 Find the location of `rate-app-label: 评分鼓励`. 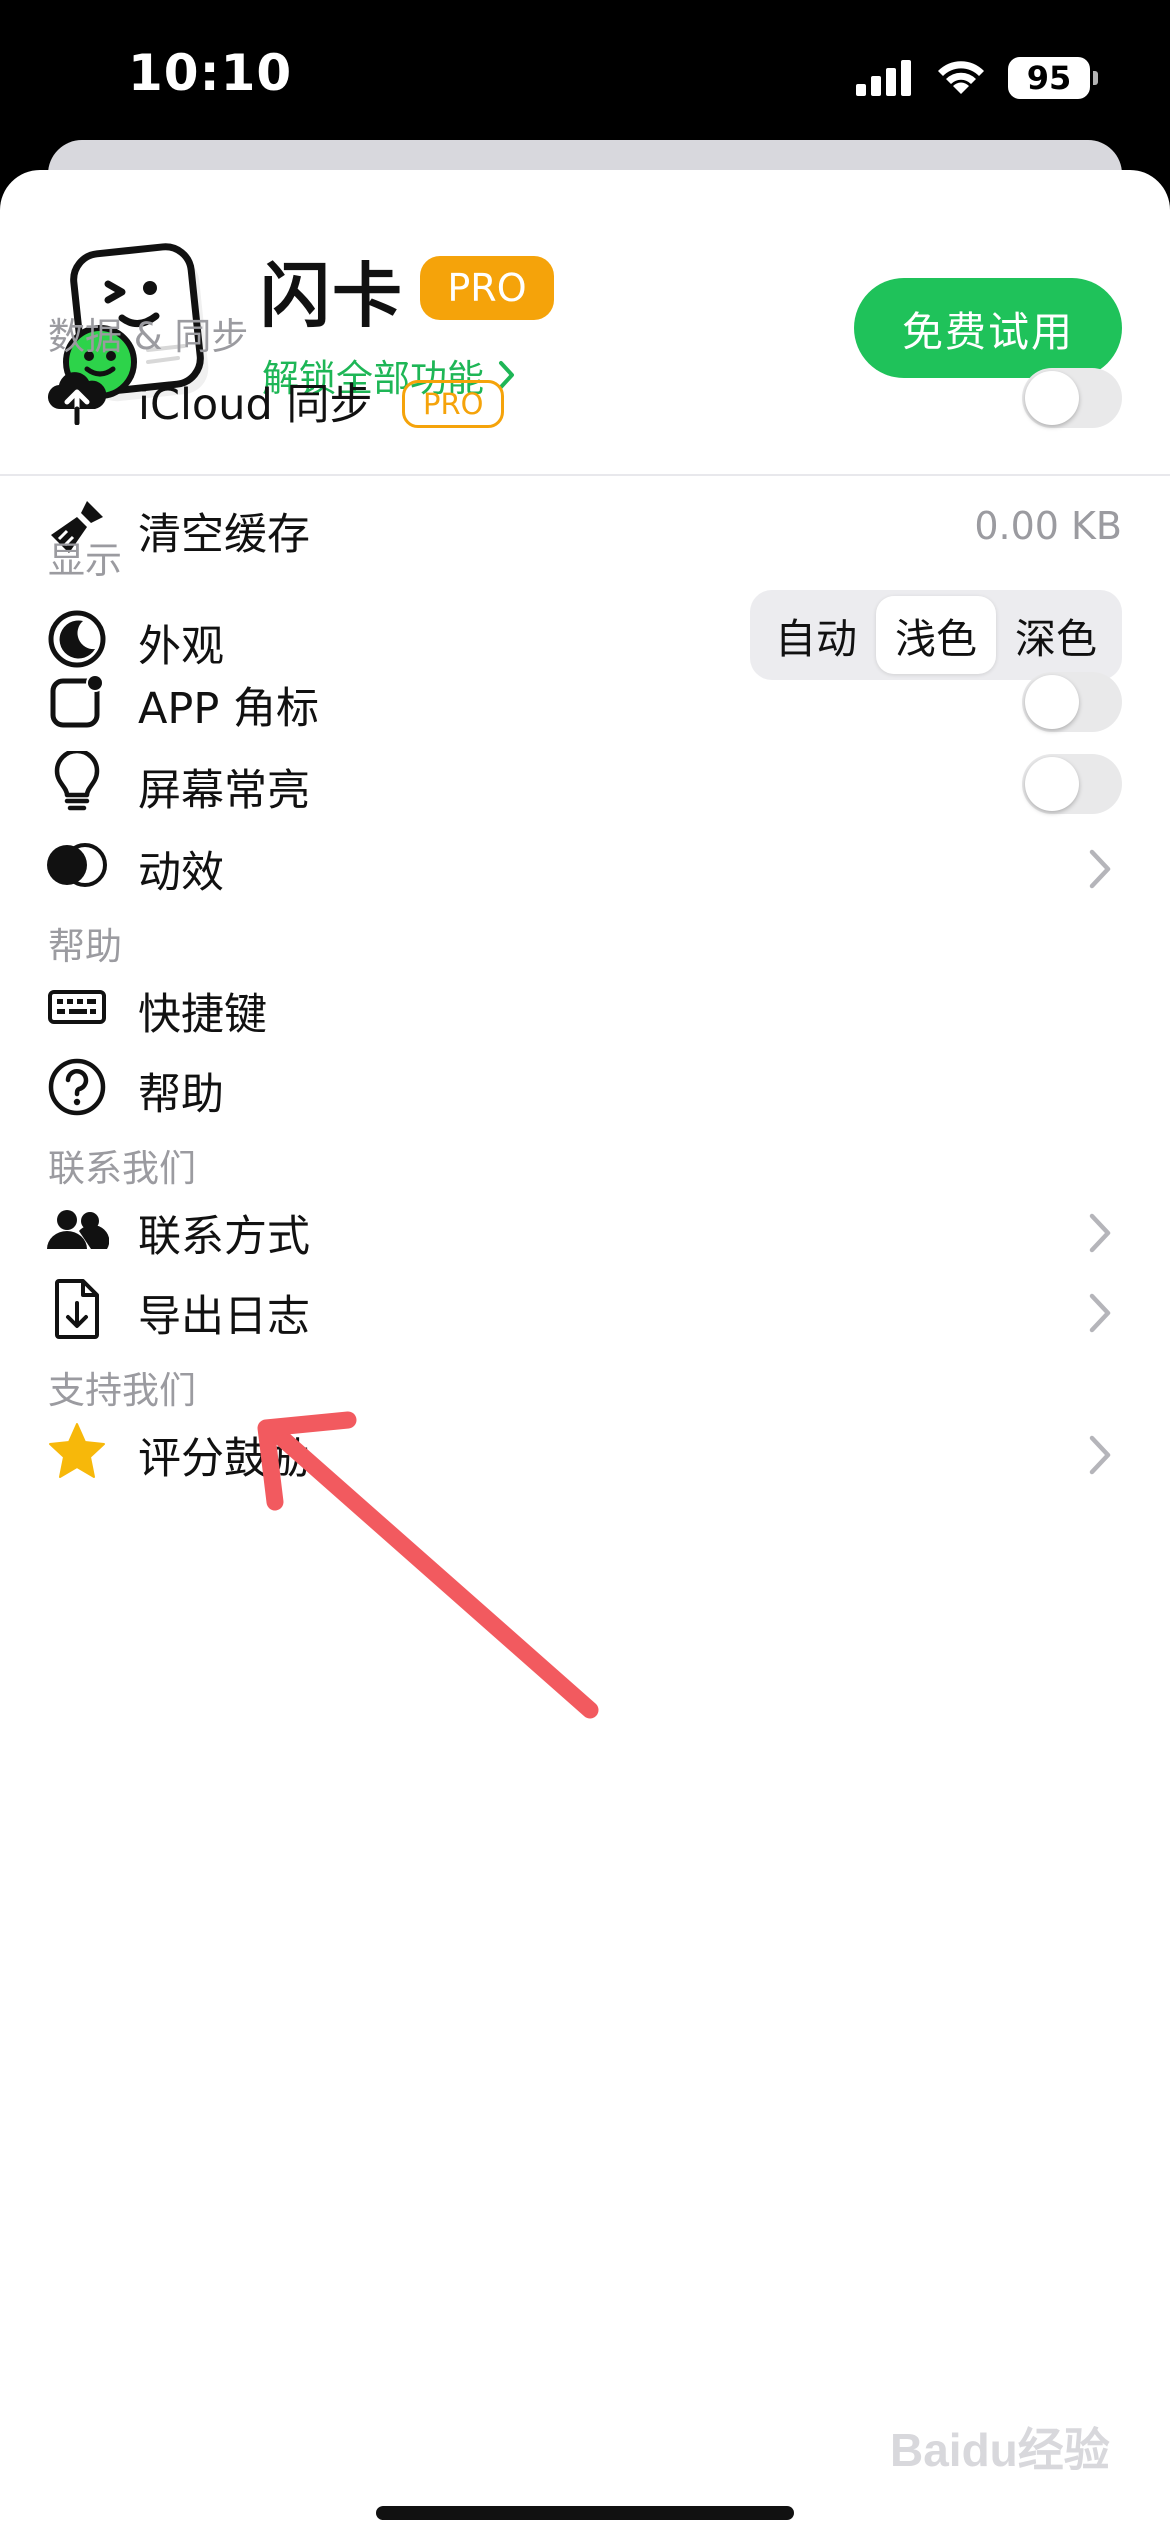

rate-app-label: 评分鼓励 is located at coordinates (224, 1459).